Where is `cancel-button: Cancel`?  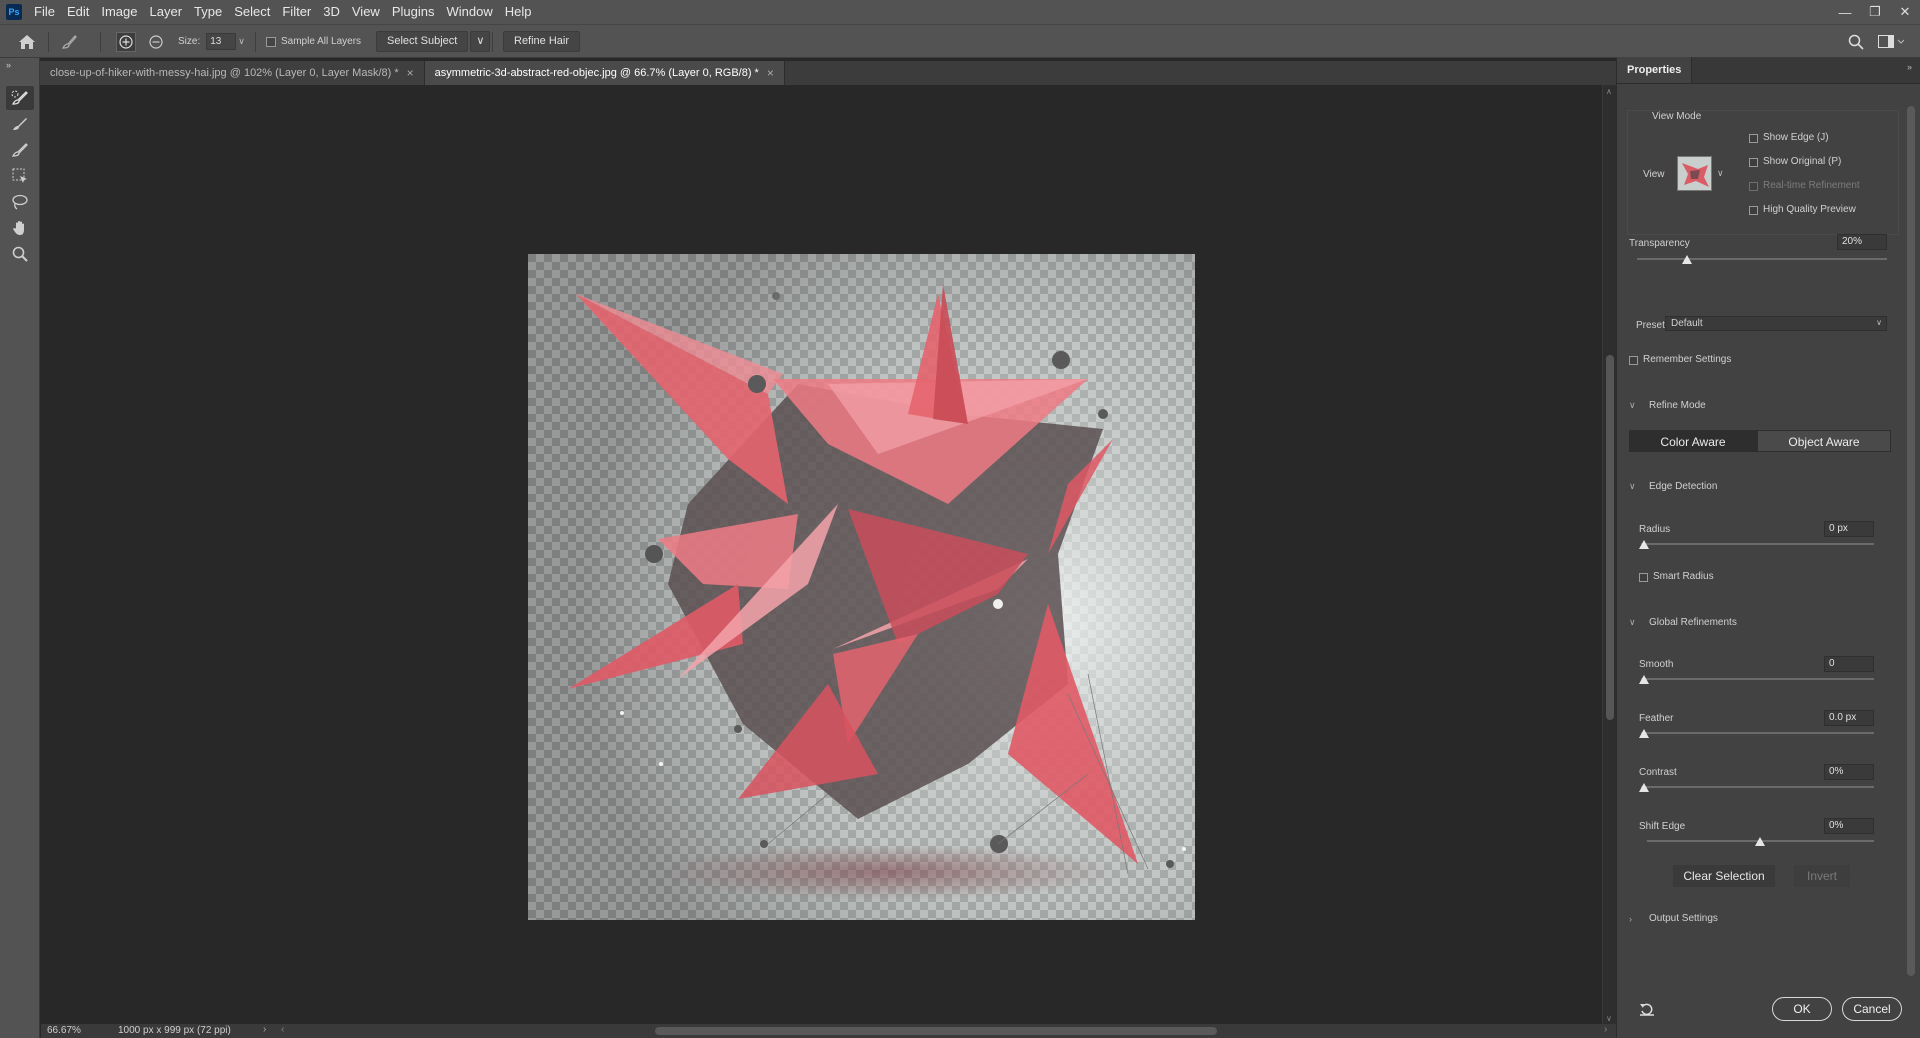
cancel-button: Cancel is located at coordinates (1872, 1009).